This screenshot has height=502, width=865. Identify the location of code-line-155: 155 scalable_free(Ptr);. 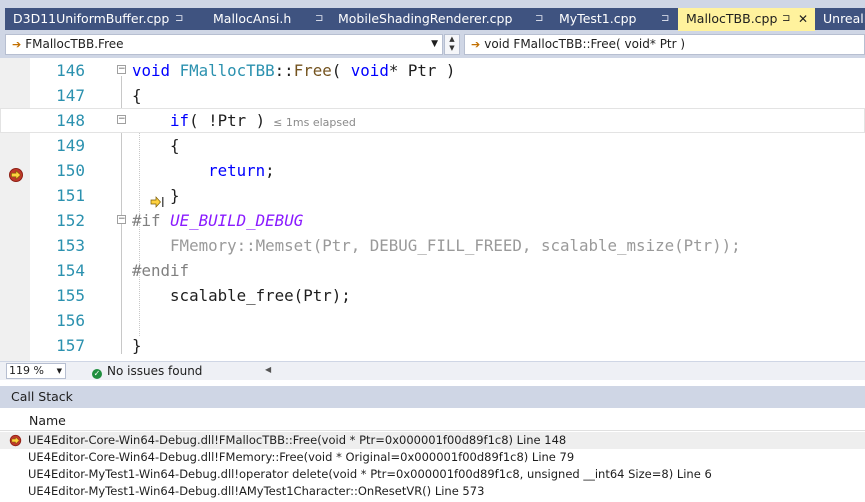
(432, 295).